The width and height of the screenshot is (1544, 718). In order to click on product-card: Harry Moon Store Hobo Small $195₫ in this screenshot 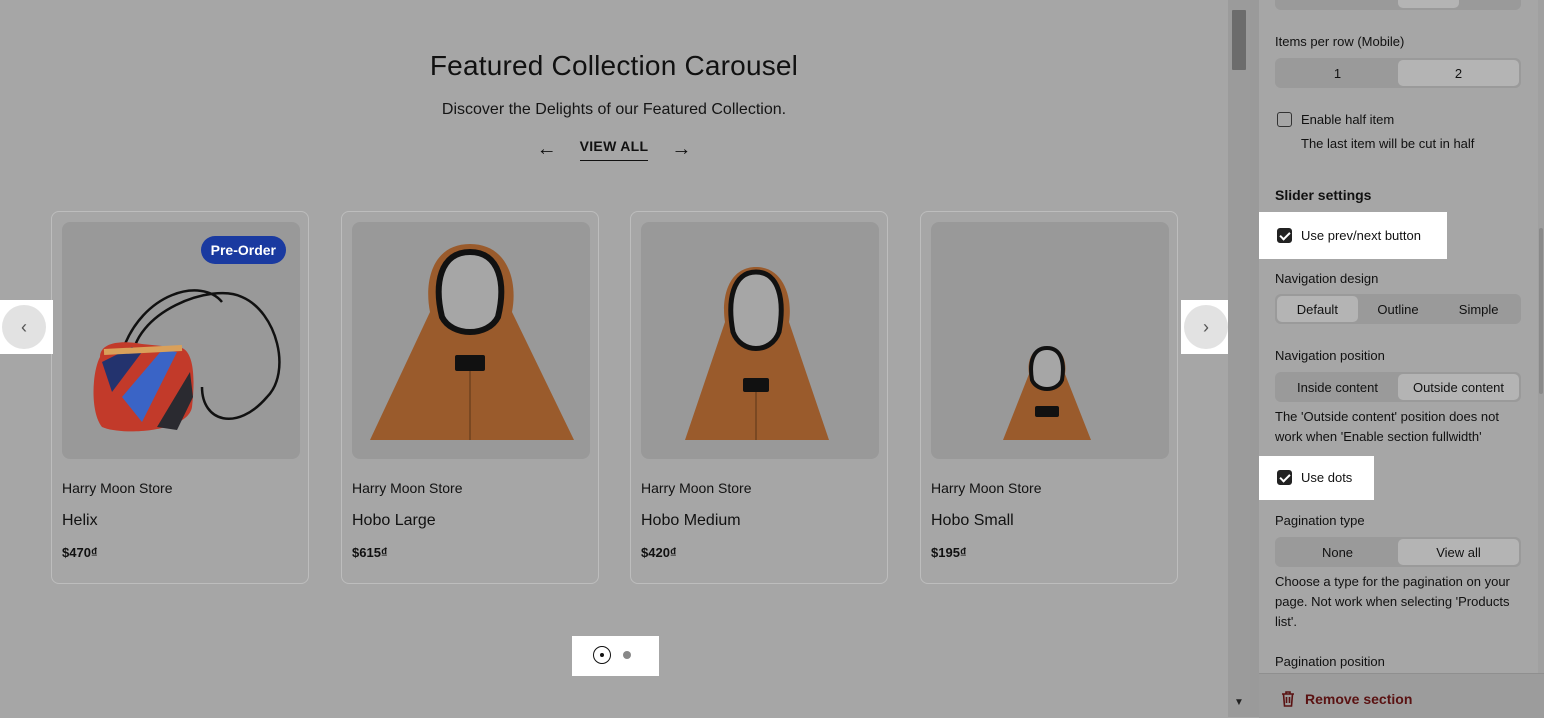, I will do `click(1049, 397)`.